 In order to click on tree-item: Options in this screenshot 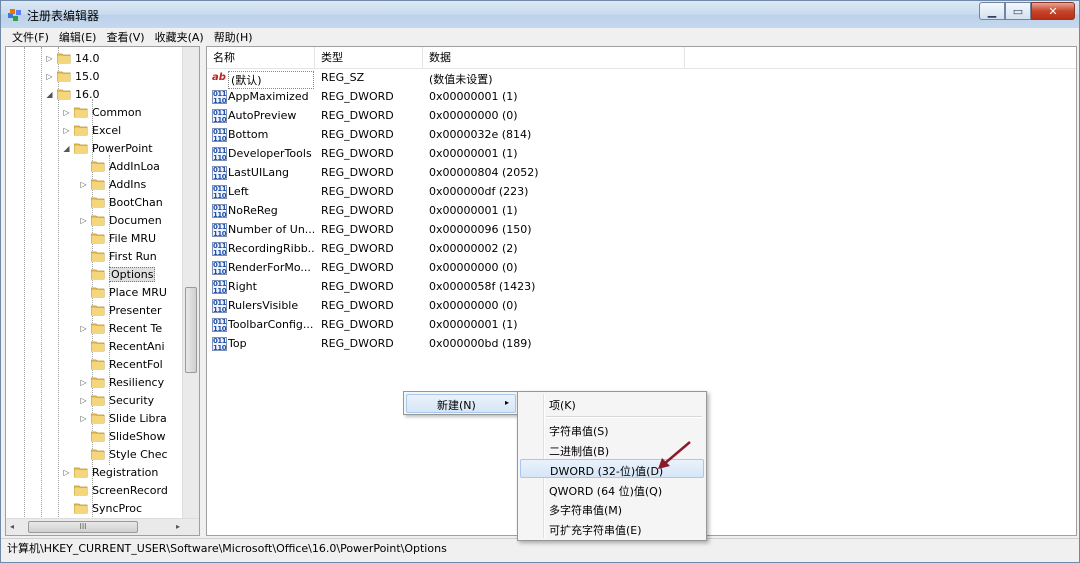, I will do `click(117, 274)`.